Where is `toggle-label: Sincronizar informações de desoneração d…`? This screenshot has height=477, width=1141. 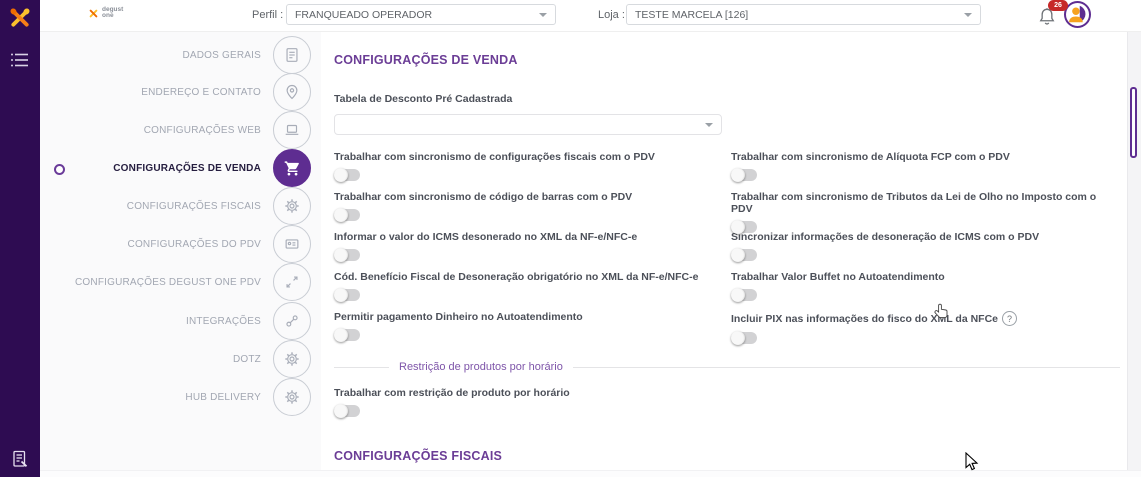
toggle-label: Sincronizar informações de desoneração d… is located at coordinates (885, 237).